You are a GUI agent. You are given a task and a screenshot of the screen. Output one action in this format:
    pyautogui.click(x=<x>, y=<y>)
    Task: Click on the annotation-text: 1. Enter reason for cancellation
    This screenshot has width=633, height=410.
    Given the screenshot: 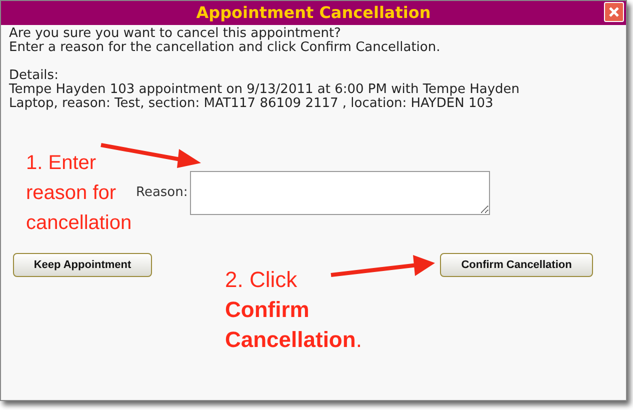 What is the action you would take?
    pyautogui.click(x=79, y=193)
    